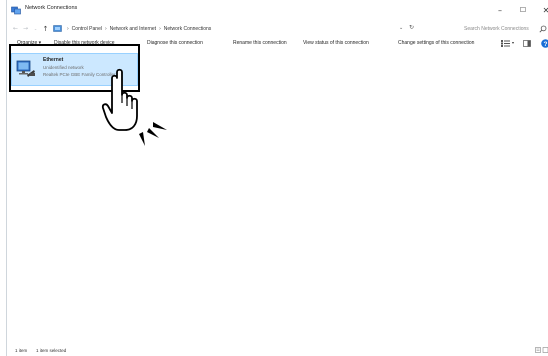  Describe the element at coordinates (523, 10) in the screenshot. I see `maximize-button: ☐` at that location.